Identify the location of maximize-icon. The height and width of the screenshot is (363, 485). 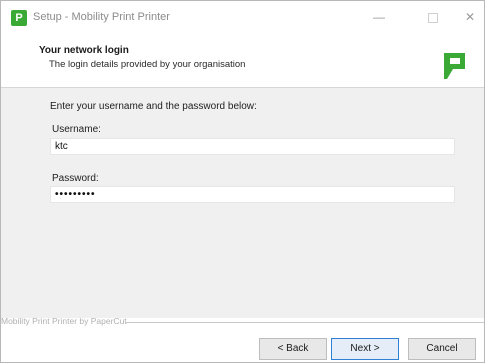
(433, 18).